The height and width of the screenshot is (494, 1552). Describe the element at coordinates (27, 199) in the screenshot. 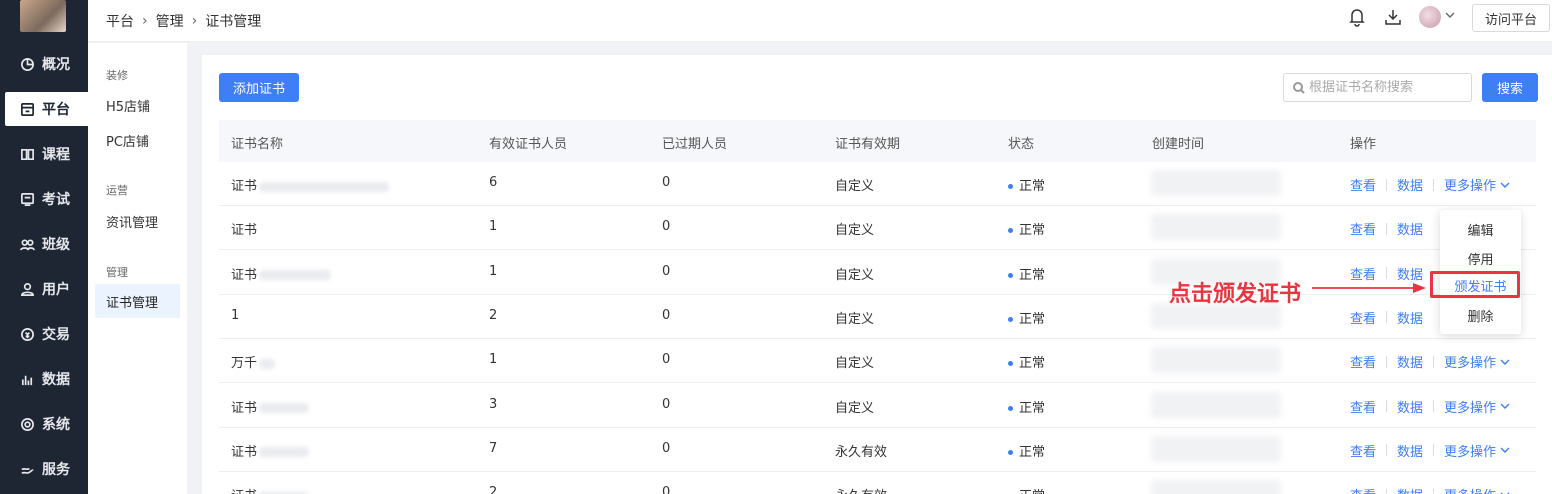

I see `exam-icon` at that location.